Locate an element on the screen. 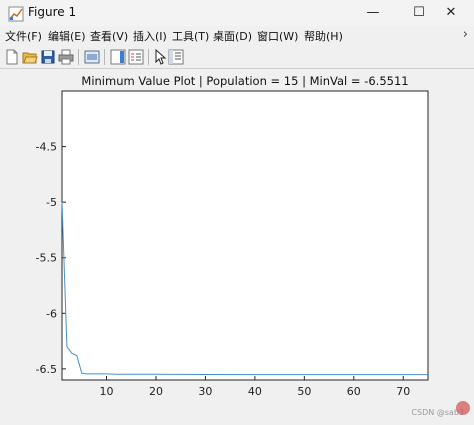  menu-edit: 编辑(E) is located at coordinates (67, 36).